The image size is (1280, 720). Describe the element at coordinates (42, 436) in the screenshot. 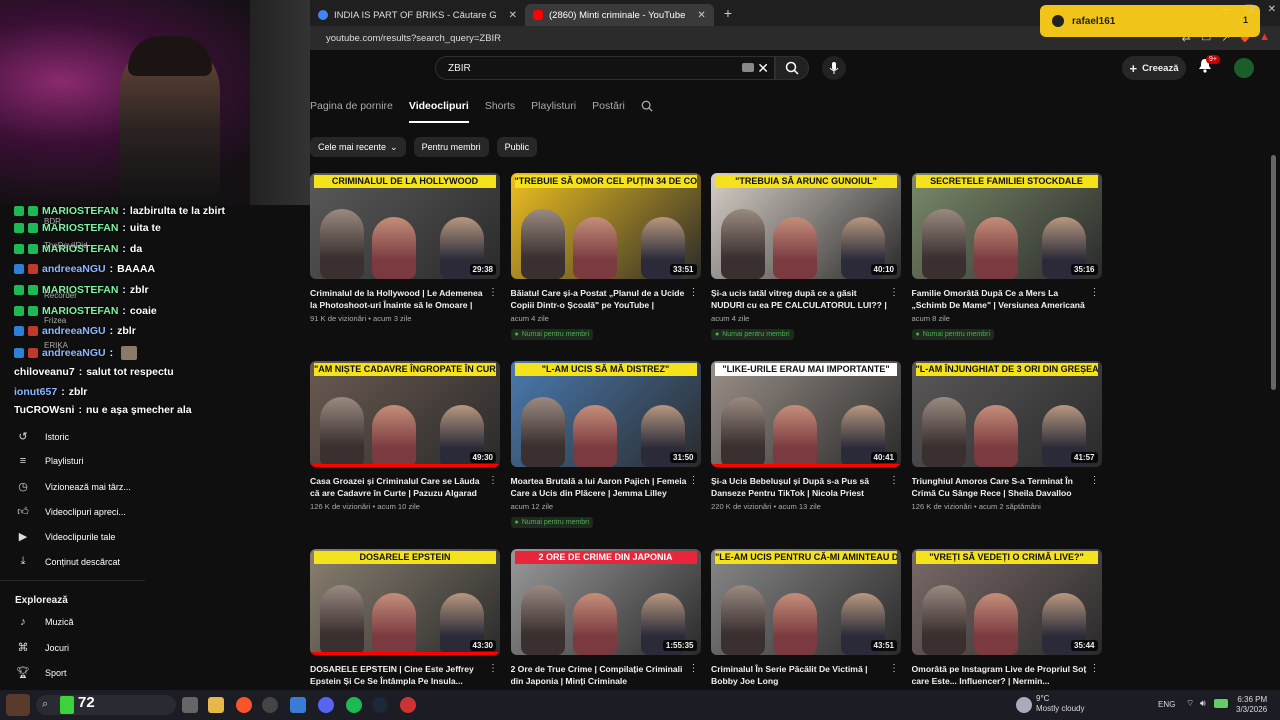

I see `sidebar-item: ↺ Istoric` at that location.